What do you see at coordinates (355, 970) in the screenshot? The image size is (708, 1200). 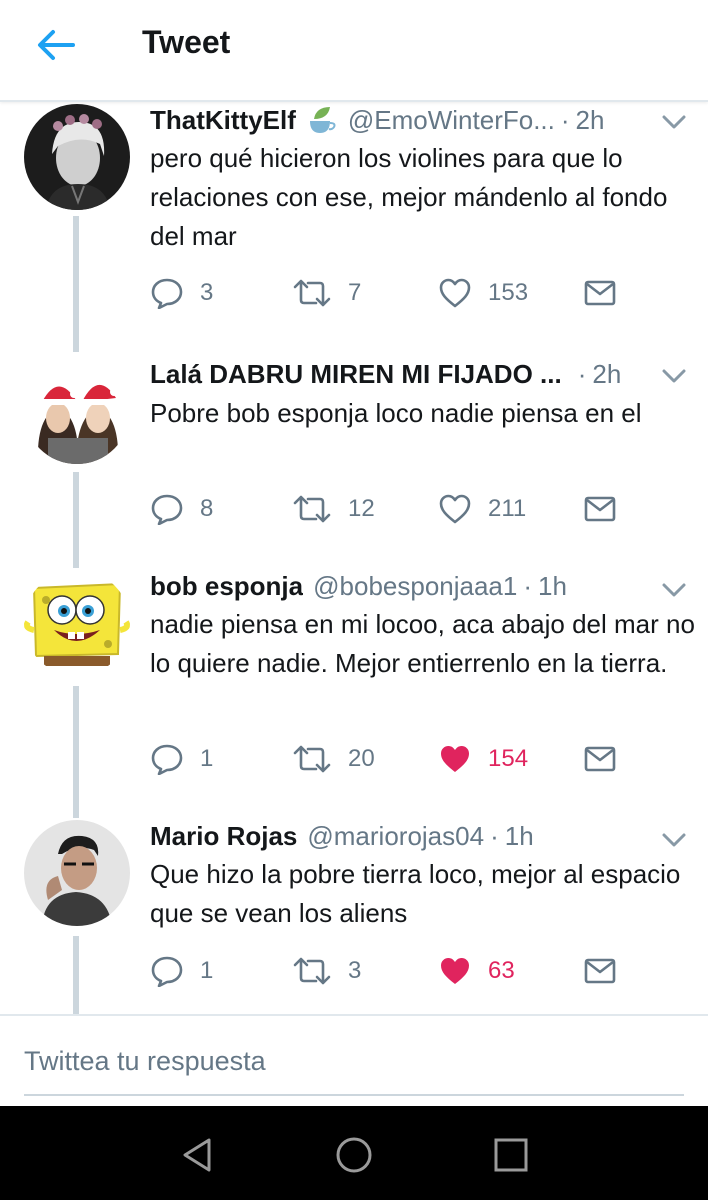 I see `retweet-count: 3` at bounding box center [355, 970].